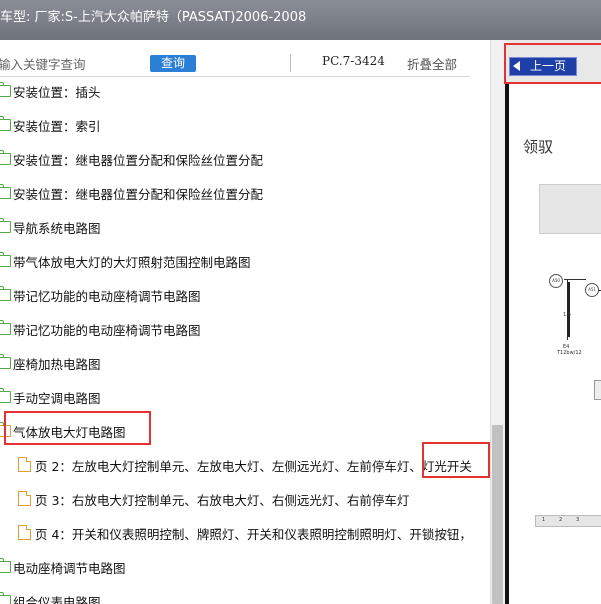 Image resolution: width=601 pixels, height=604 pixels. Describe the element at coordinates (592, 290) in the screenshot. I see `connector-node: A51` at that location.